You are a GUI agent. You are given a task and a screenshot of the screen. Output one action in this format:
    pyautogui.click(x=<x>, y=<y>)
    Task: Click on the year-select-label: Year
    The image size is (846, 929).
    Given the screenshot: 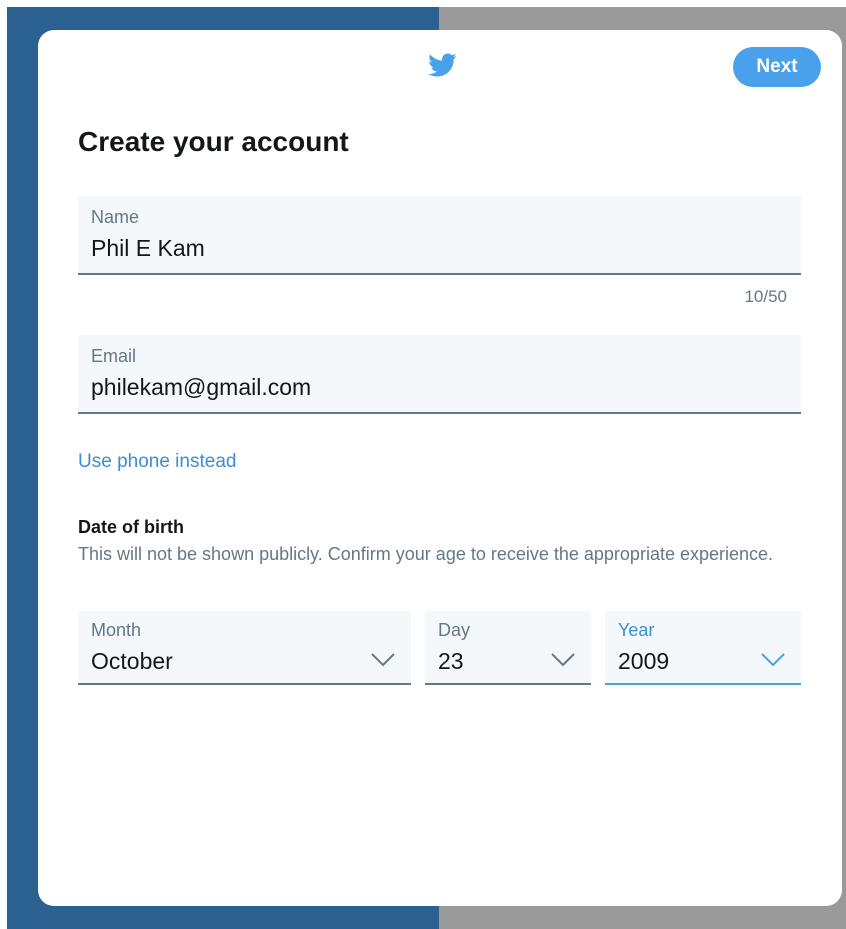 What is the action you would take?
    pyautogui.click(x=636, y=630)
    